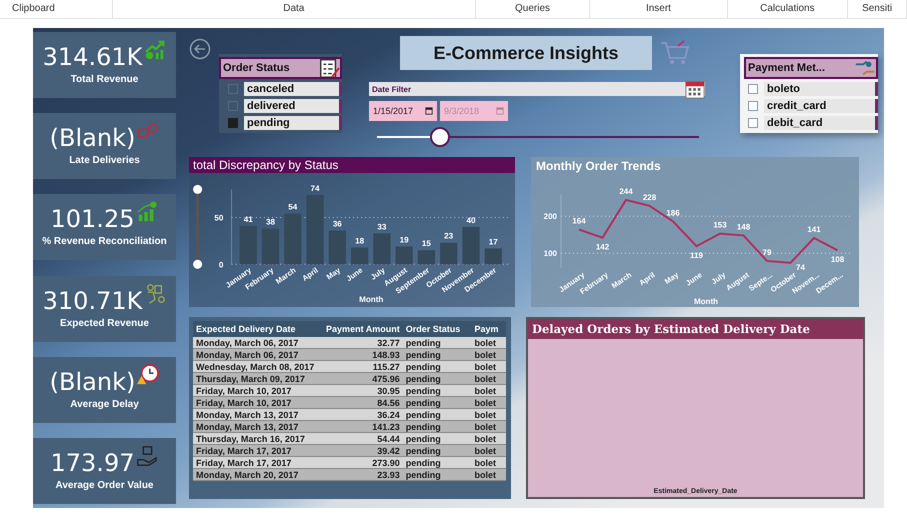 This screenshot has width=907, height=516. What do you see at coordinates (659, 9) in the screenshot?
I see `ribbon-group-label: Insert` at bounding box center [659, 9].